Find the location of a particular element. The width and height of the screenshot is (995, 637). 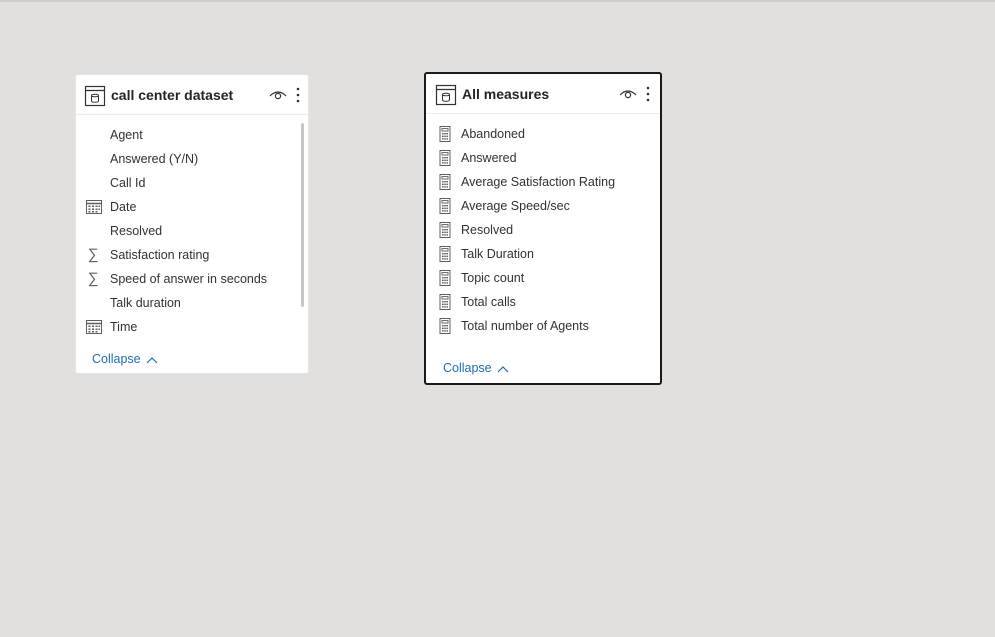

canvas-top-border is located at coordinates (497, 1).